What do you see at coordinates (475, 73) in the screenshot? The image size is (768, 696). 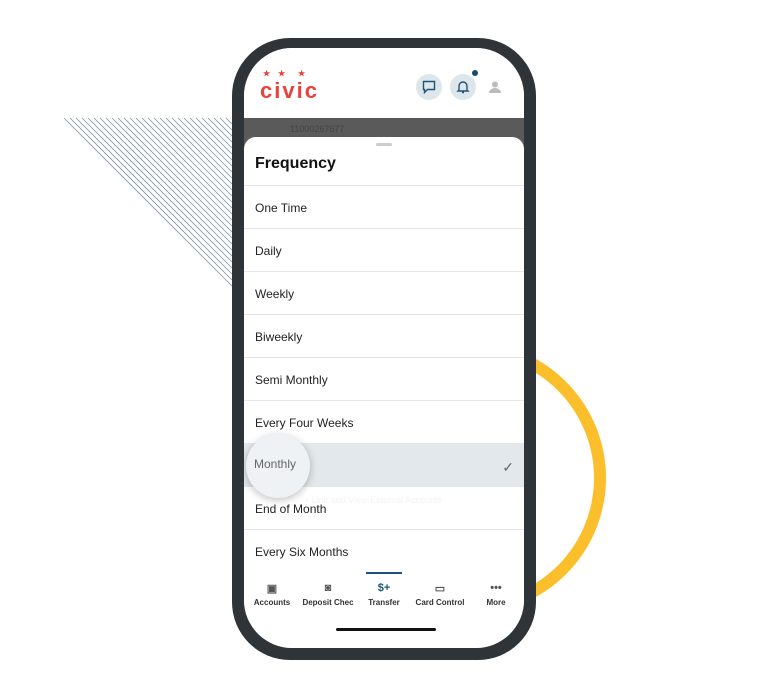 I see `notification-dot` at bounding box center [475, 73].